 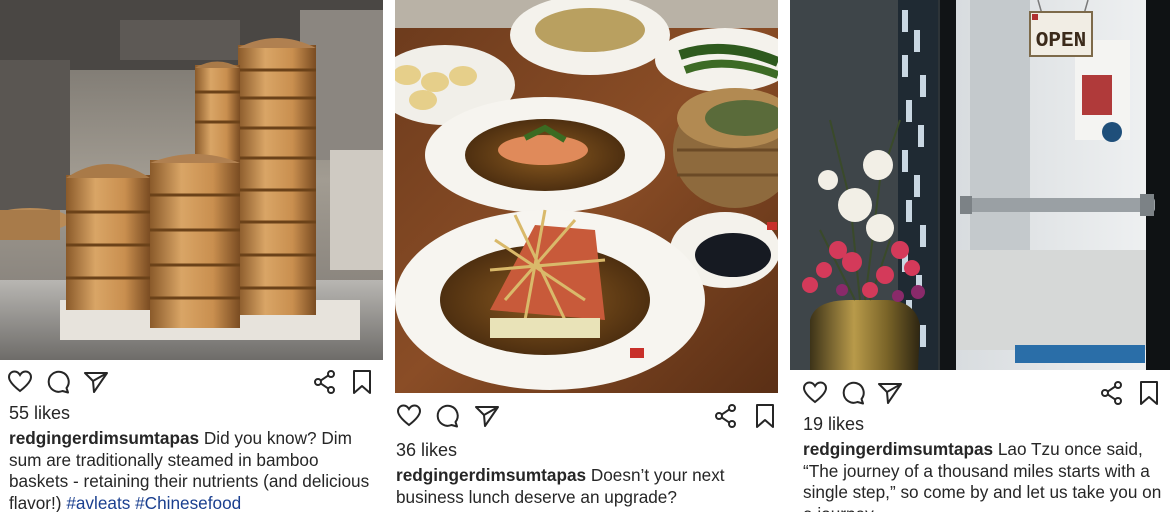 I want to click on likes-count: 19 likes, so click(x=833, y=424).